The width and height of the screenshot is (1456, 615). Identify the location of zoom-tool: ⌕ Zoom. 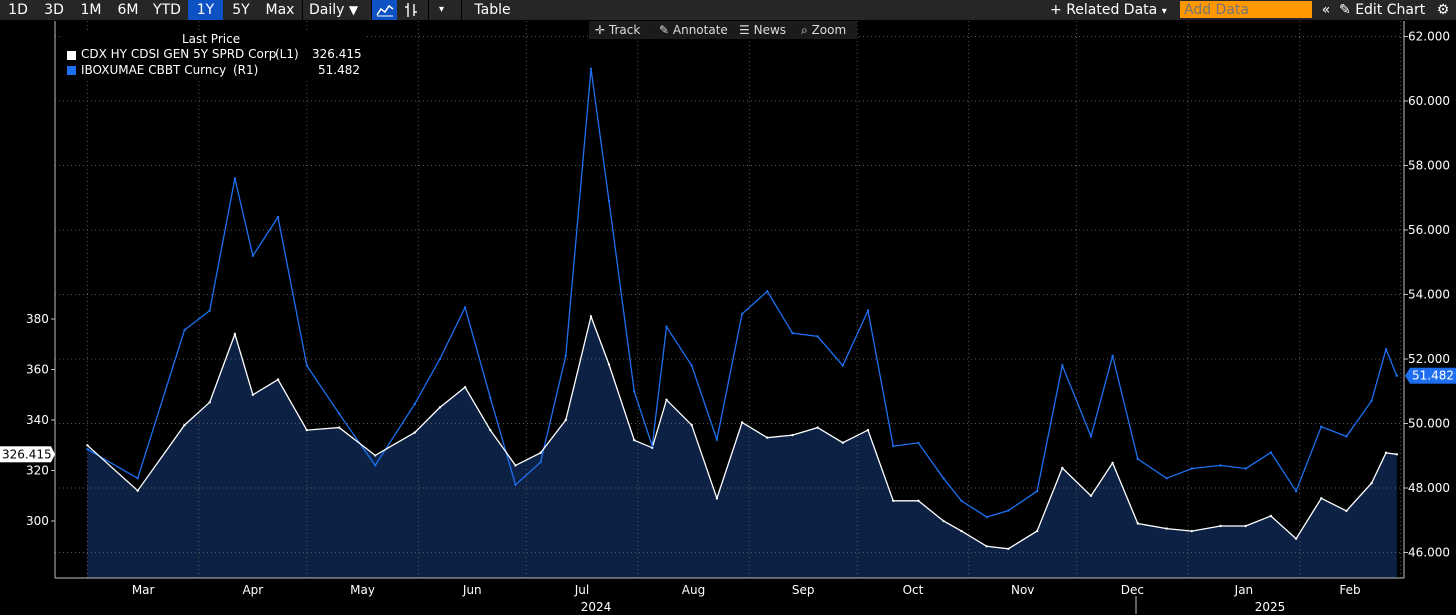
(823, 30).